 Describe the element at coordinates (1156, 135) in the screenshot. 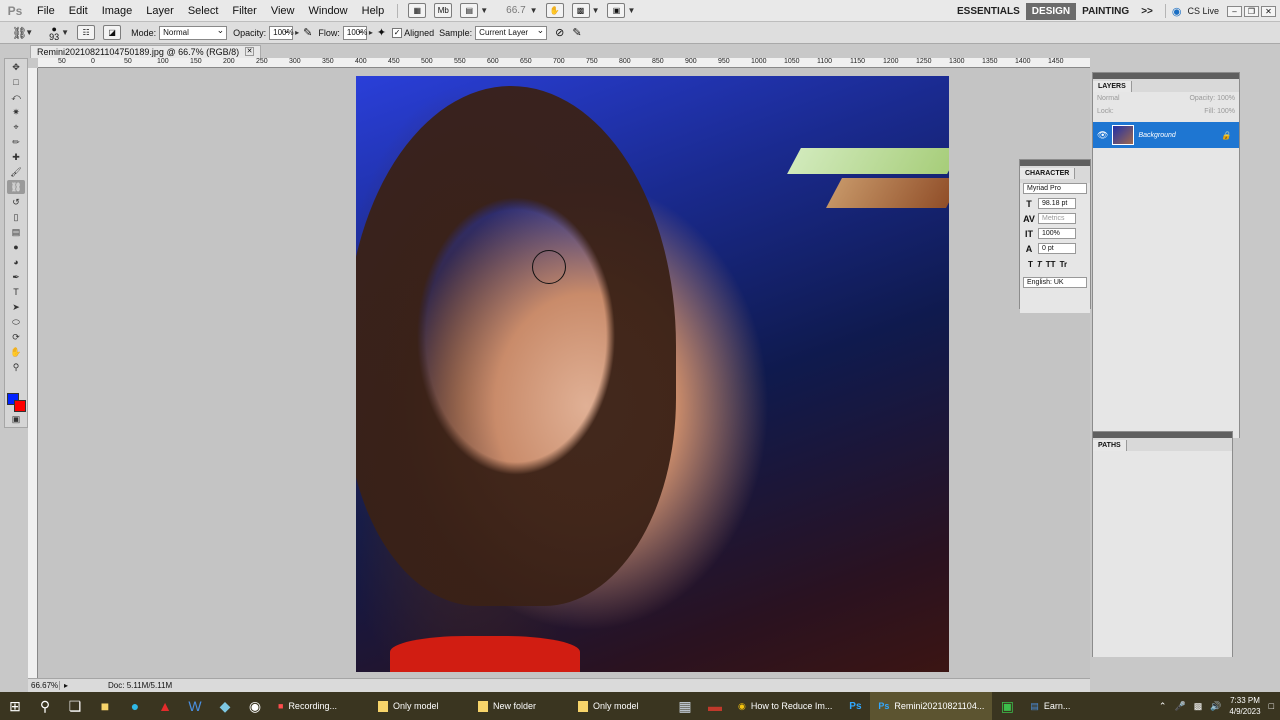

I see `layer-name: Background` at that location.